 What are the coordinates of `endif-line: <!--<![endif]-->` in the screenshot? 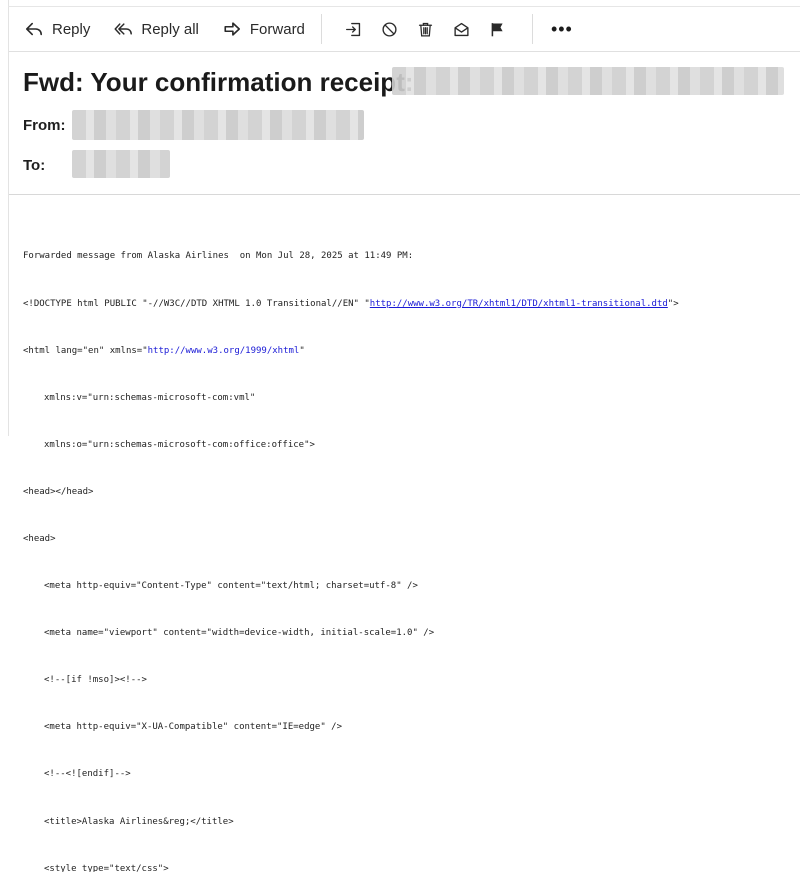 It's located at (87, 774).